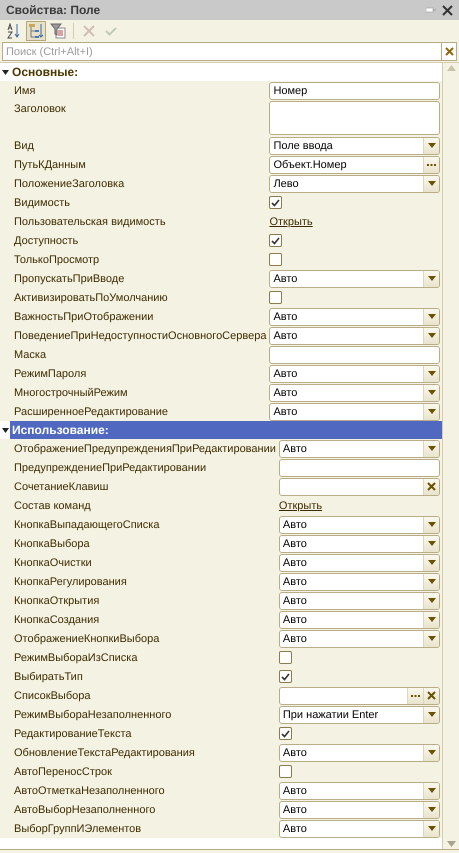 This screenshot has height=853, width=459. Describe the element at coordinates (303, 146) in the screenshot. I see `field-value: Поле ввода` at that location.